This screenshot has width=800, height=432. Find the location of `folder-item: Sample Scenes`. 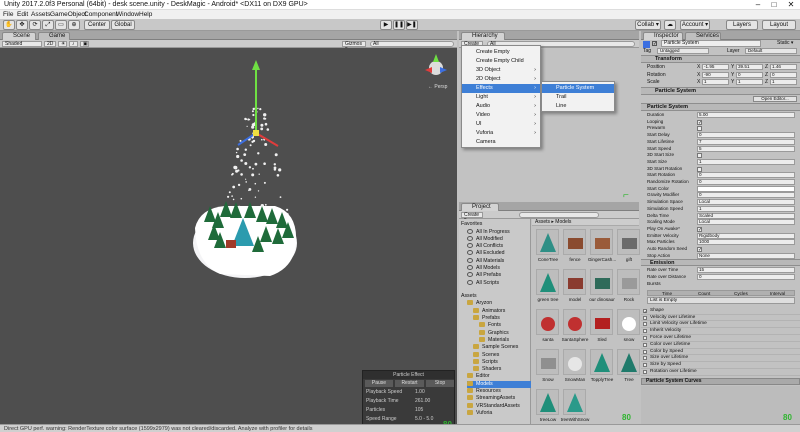

folder-item: Sample Scenes is located at coordinates (495, 347).